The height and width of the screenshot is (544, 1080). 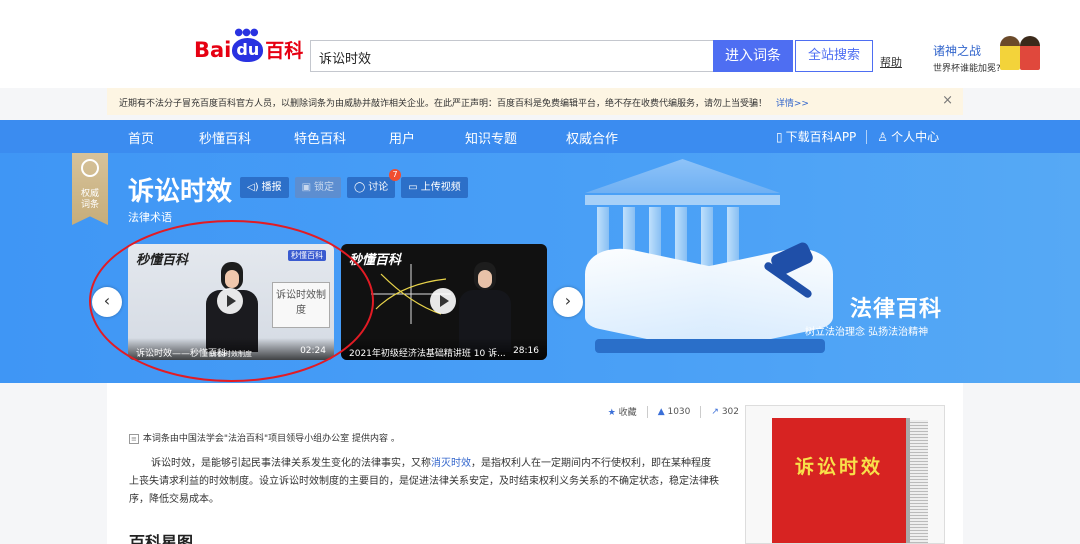 What do you see at coordinates (161, 538) in the screenshot?
I see `section-title: 百科星图` at bounding box center [161, 538].